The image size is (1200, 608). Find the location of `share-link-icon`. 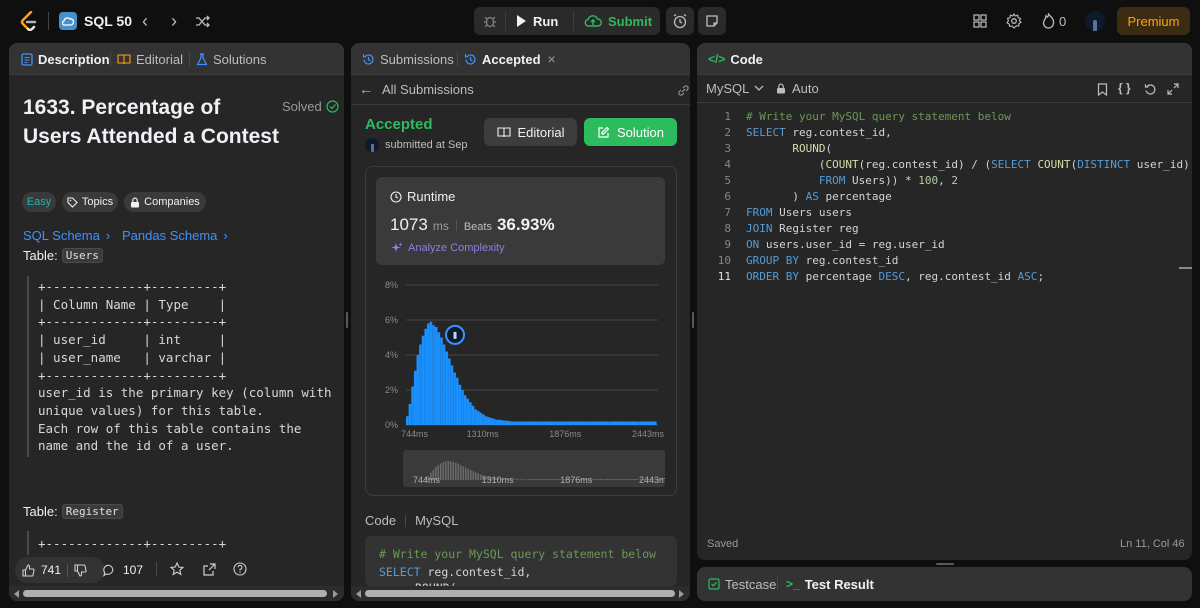

share-link-icon is located at coordinates (683, 90).